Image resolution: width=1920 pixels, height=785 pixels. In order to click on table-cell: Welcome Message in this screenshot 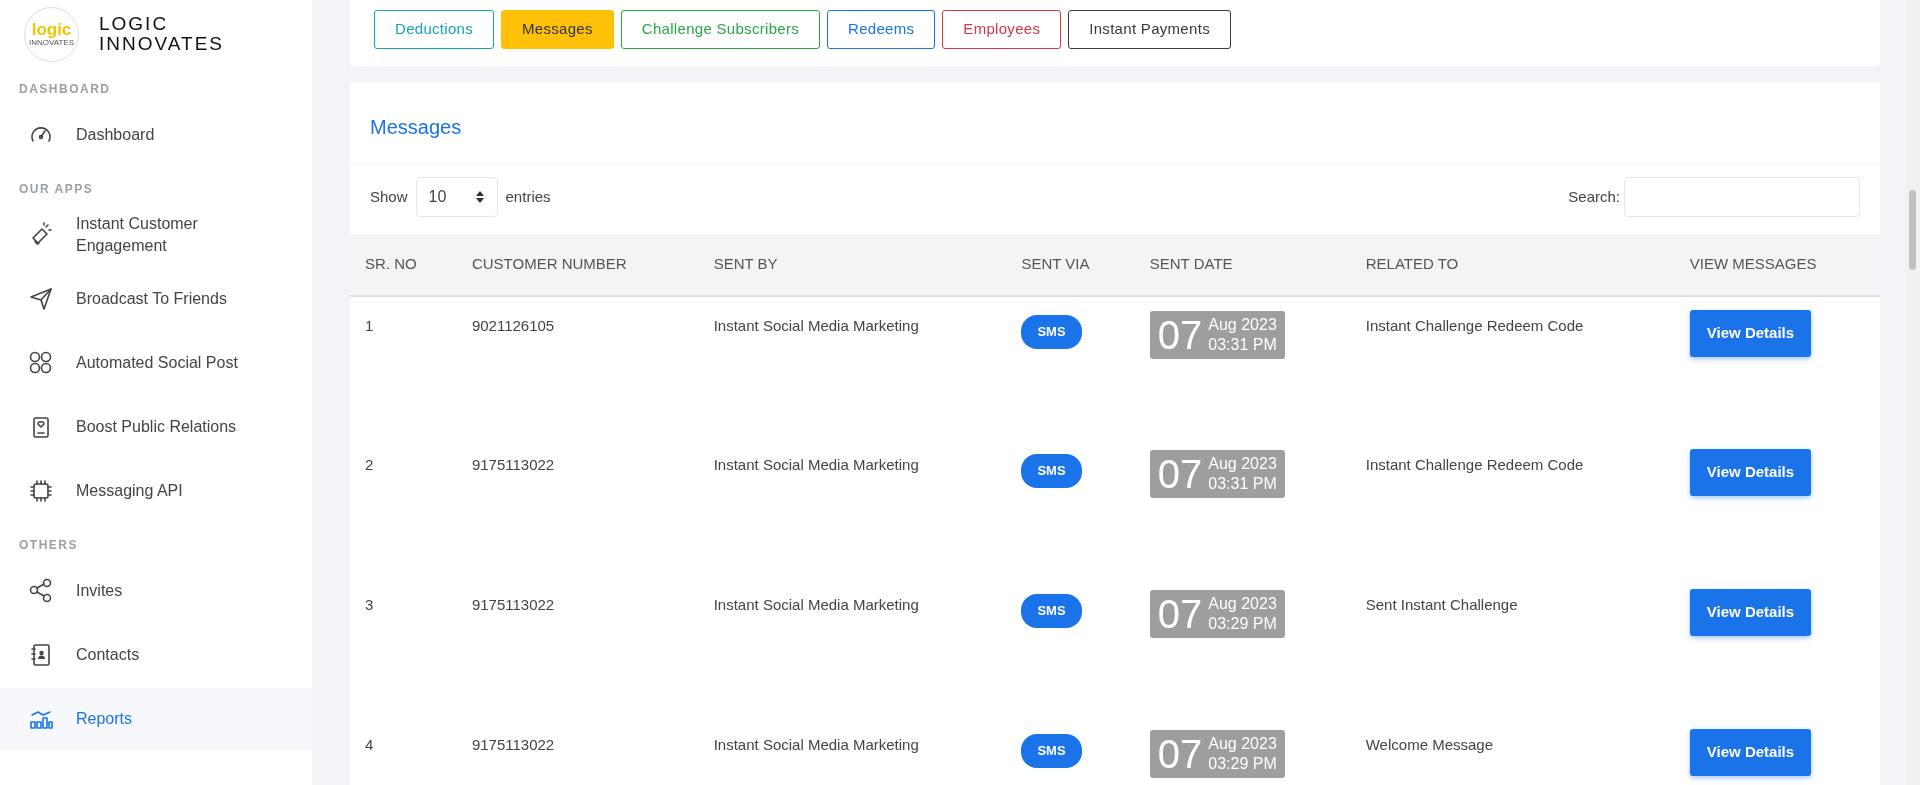, I will do `click(1429, 744)`.